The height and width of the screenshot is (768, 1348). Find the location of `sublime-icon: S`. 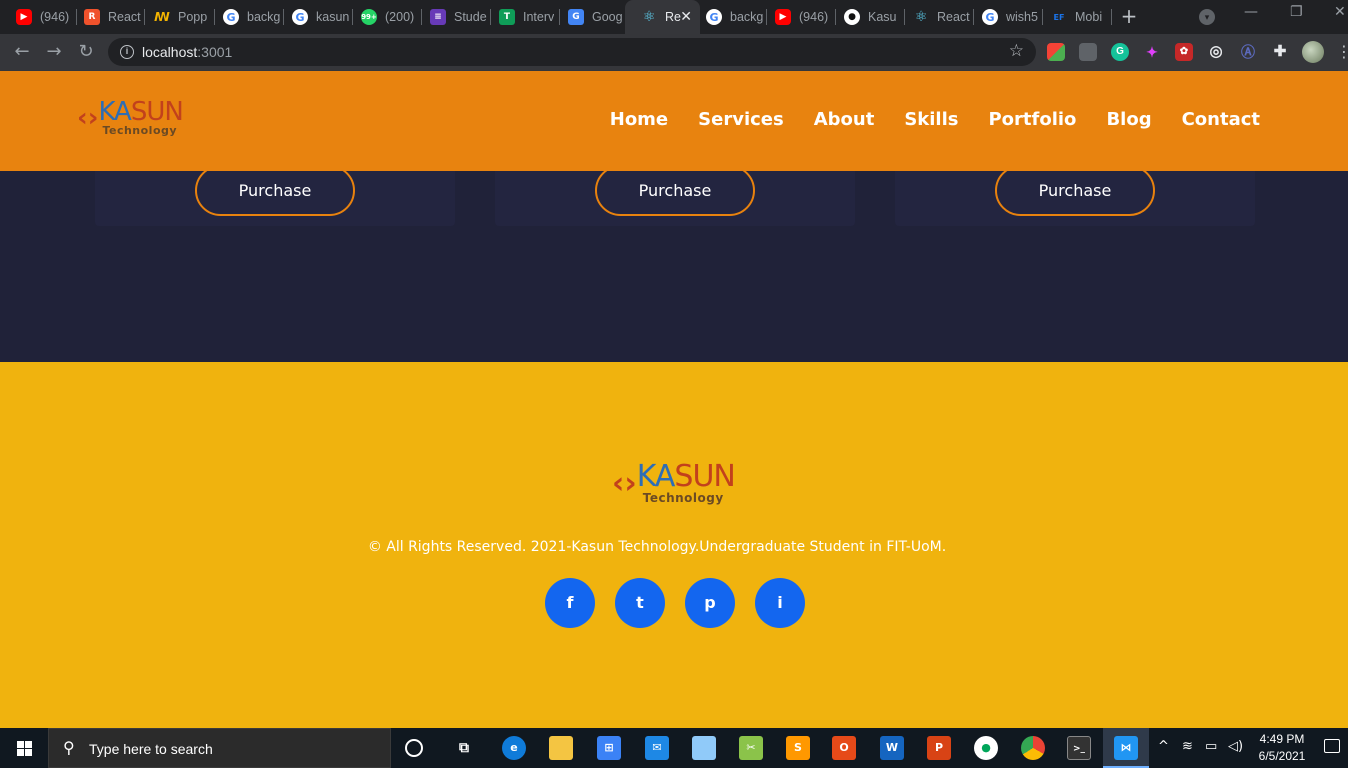

sublime-icon: S is located at coordinates (798, 748).